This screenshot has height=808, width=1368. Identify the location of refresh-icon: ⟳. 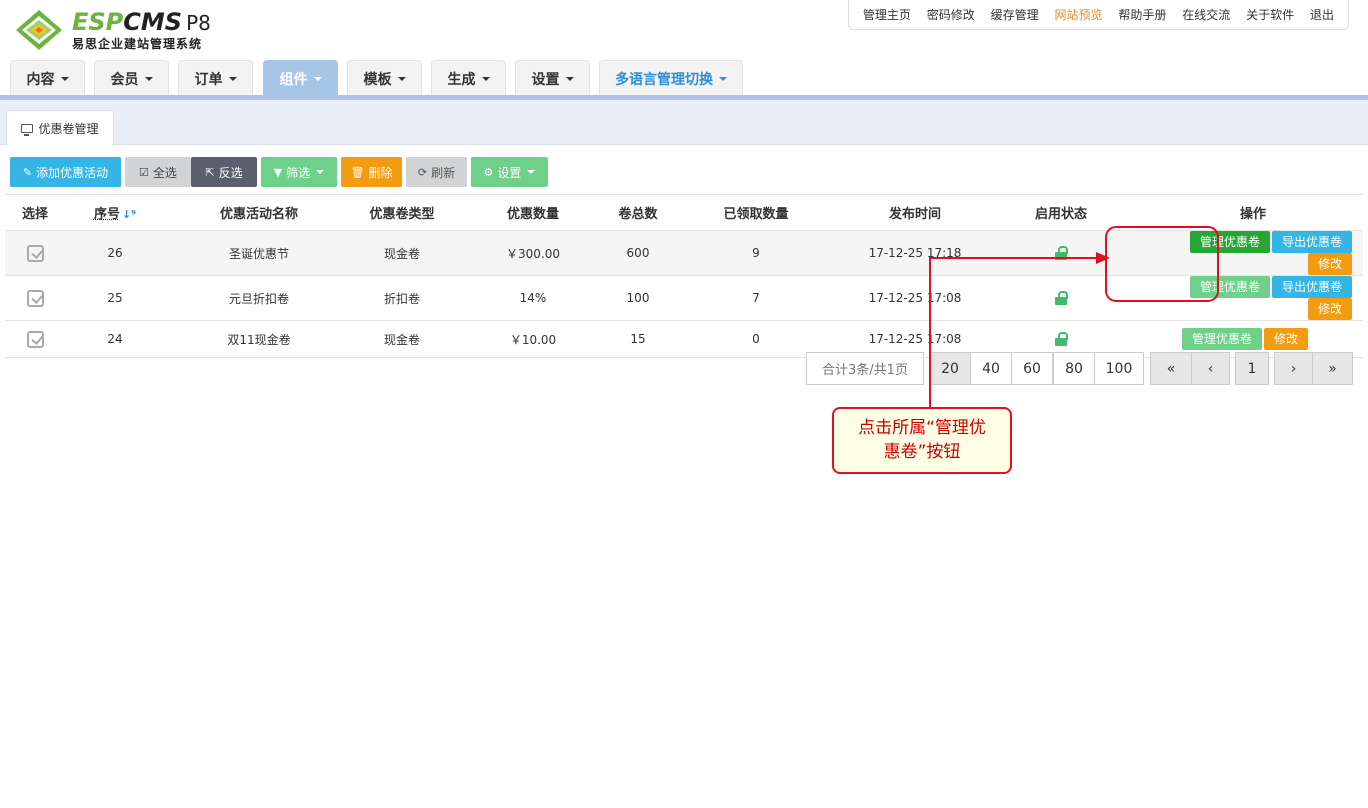
(422, 172).